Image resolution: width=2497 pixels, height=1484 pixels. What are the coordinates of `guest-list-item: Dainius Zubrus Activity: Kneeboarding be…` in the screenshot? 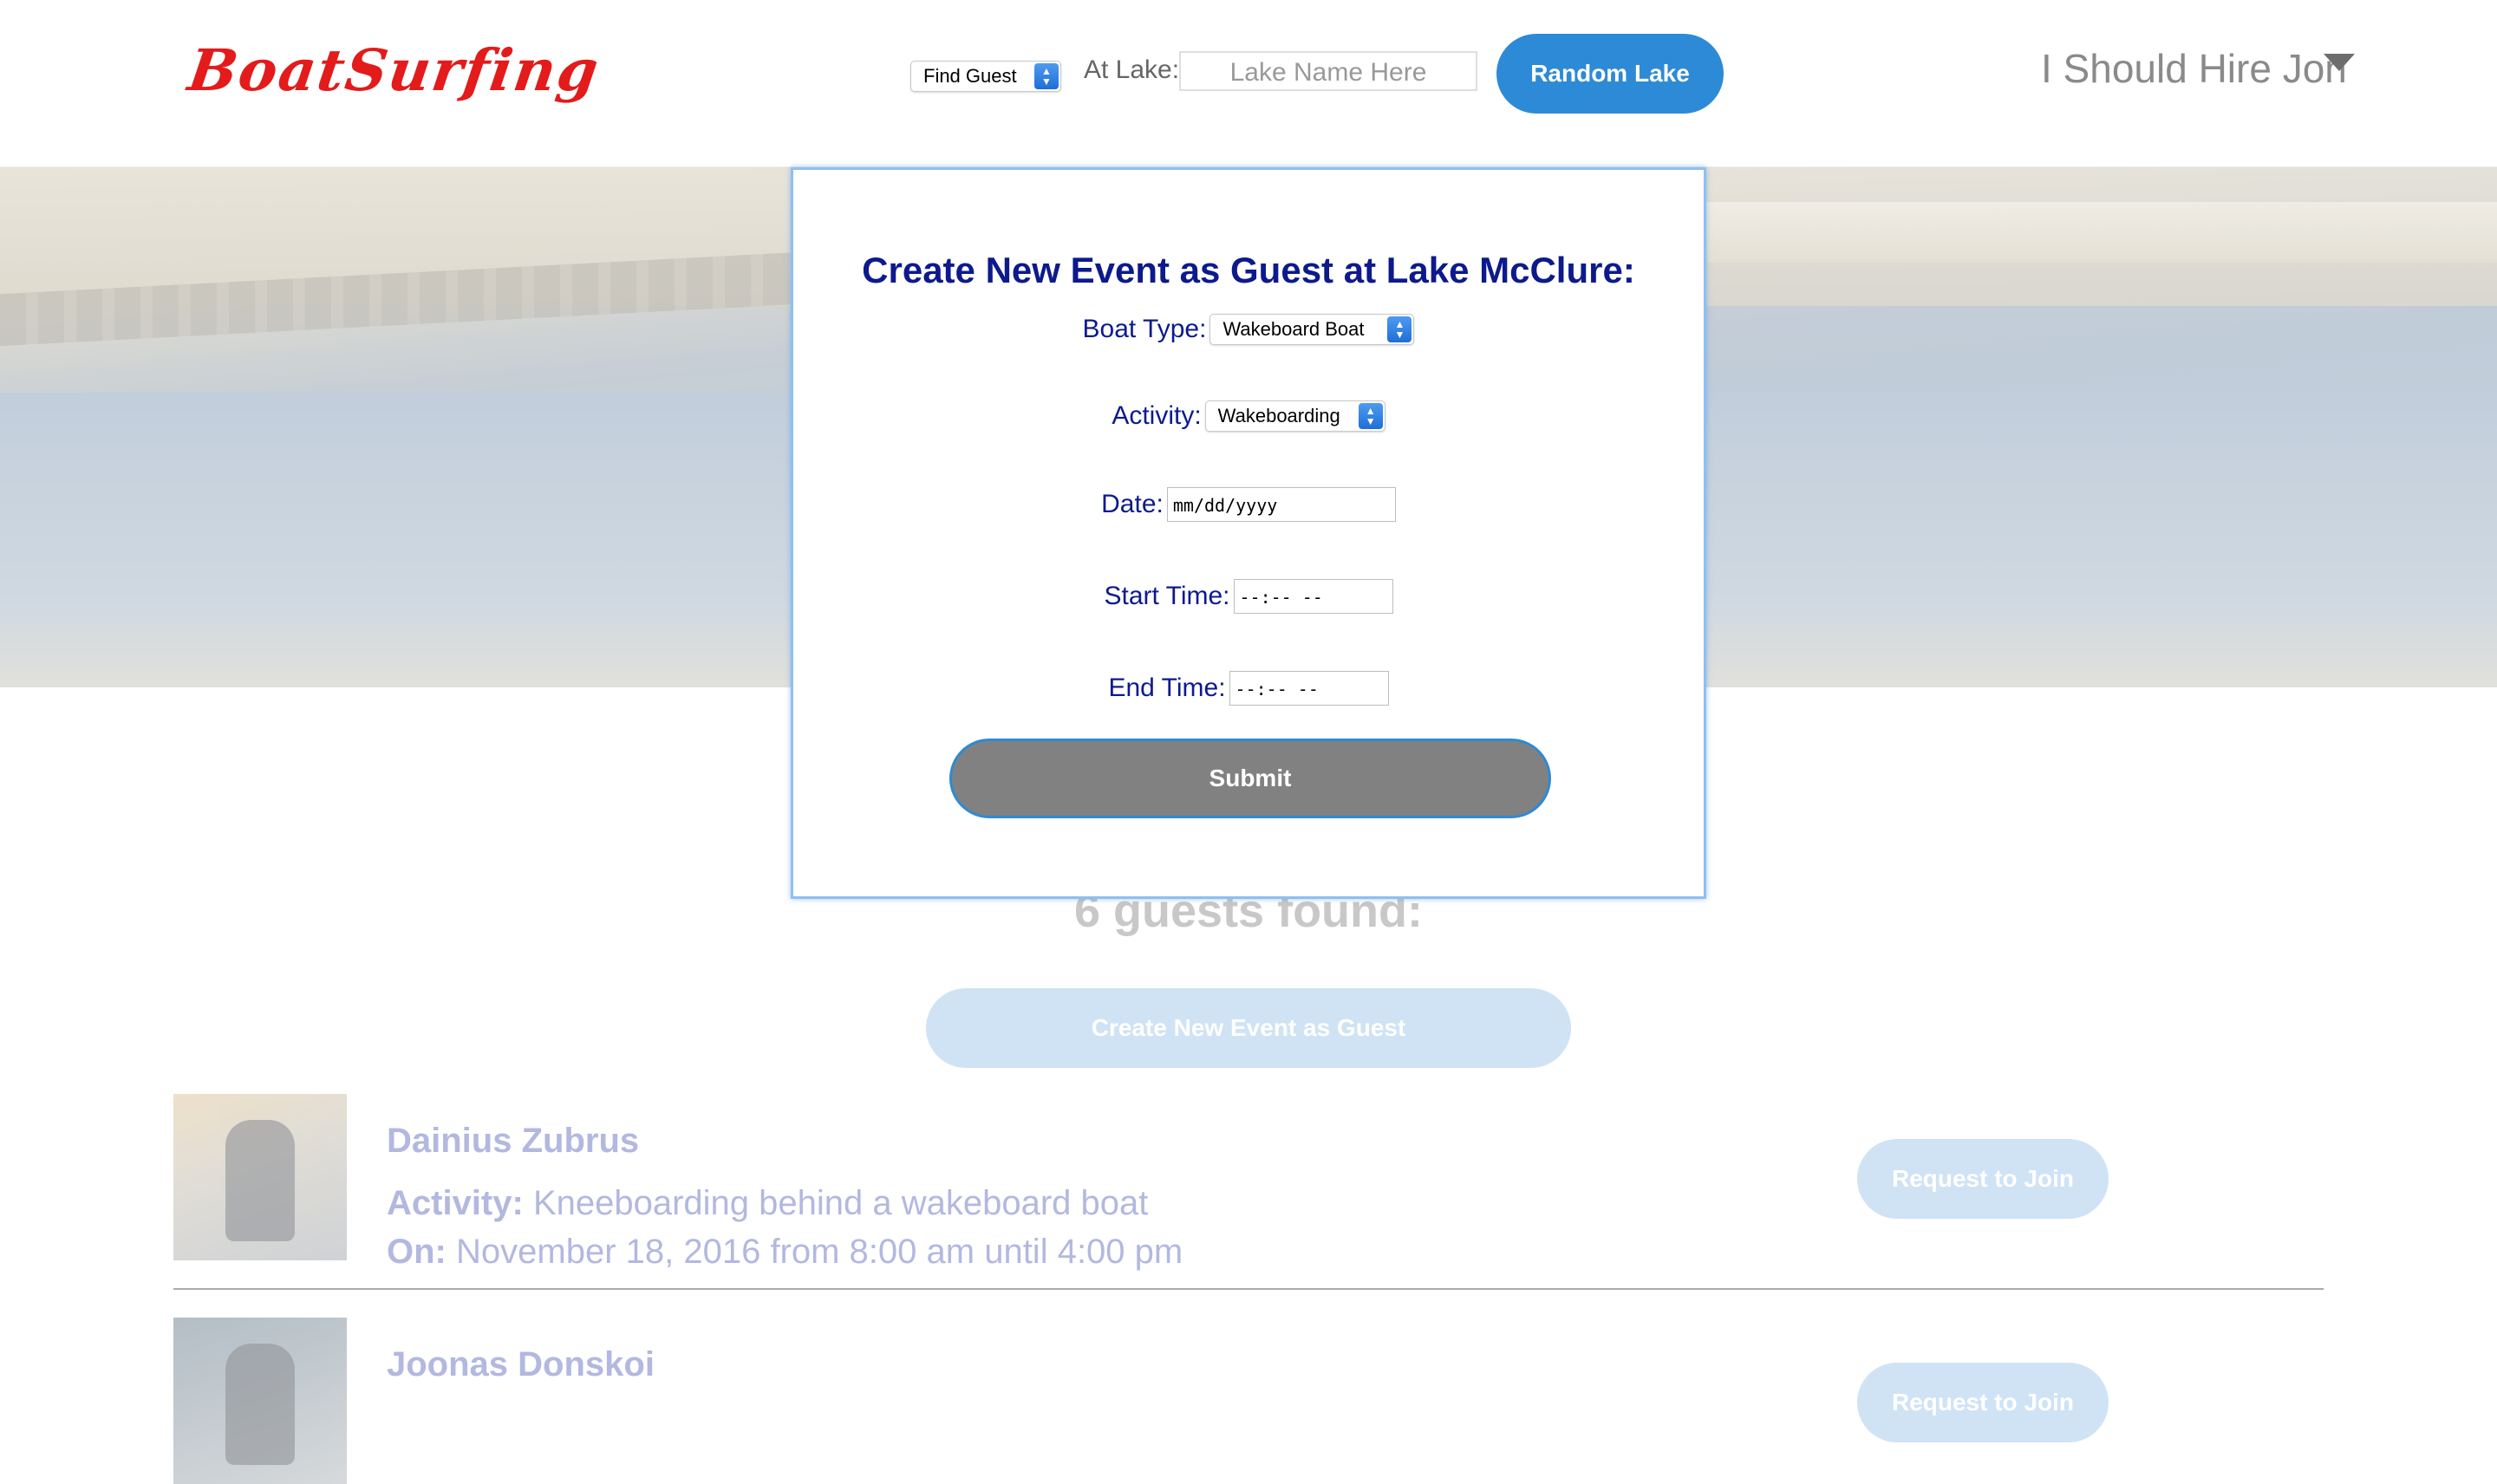 It's located at (1248, 1192).